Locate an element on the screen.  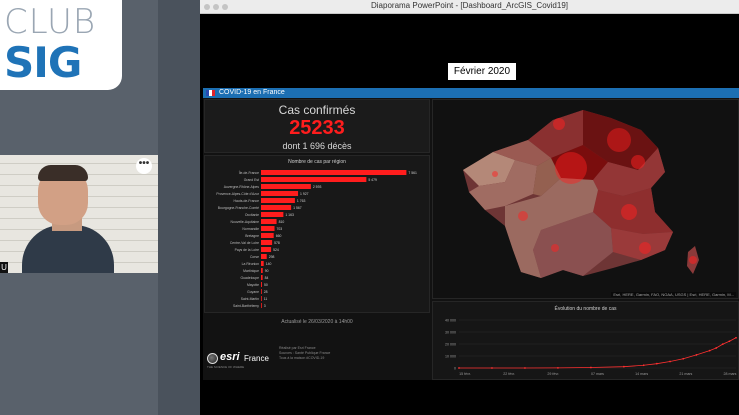
bar-value-label: 1 567 is located at coordinates (297, 208).